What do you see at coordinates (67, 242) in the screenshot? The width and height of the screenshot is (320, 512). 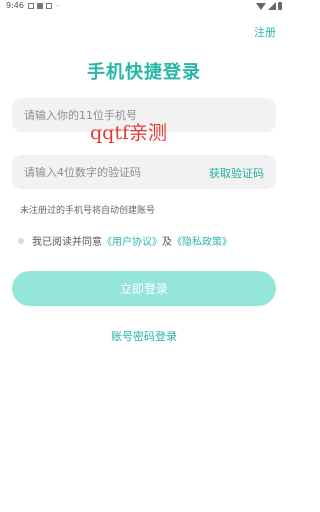 I see `agreement-prefix: 我已阅读并同意` at bounding box center [67, 242].